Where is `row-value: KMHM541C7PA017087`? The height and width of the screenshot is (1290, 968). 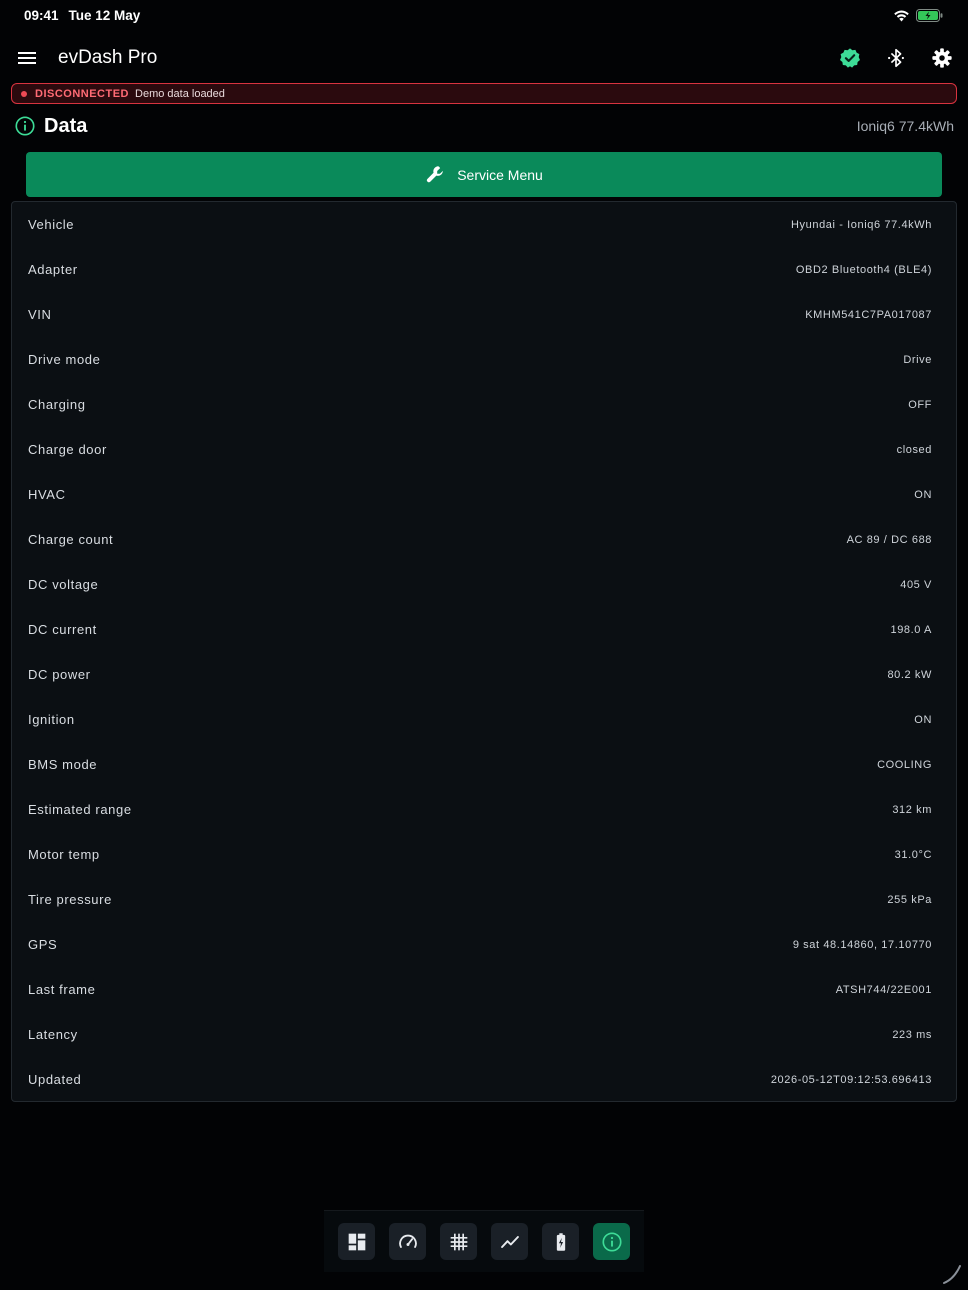 row-value: KMHM541C7PA017087 is located at coordinates (868, 314).